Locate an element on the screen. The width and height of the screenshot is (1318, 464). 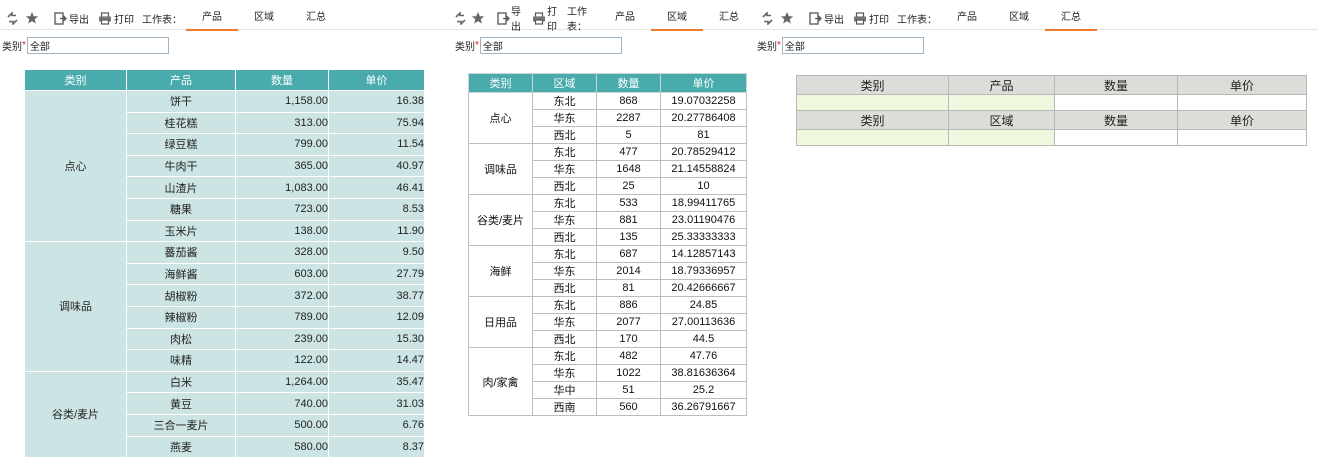
price-cell: 8.53 is located at coordinates (376, 209).